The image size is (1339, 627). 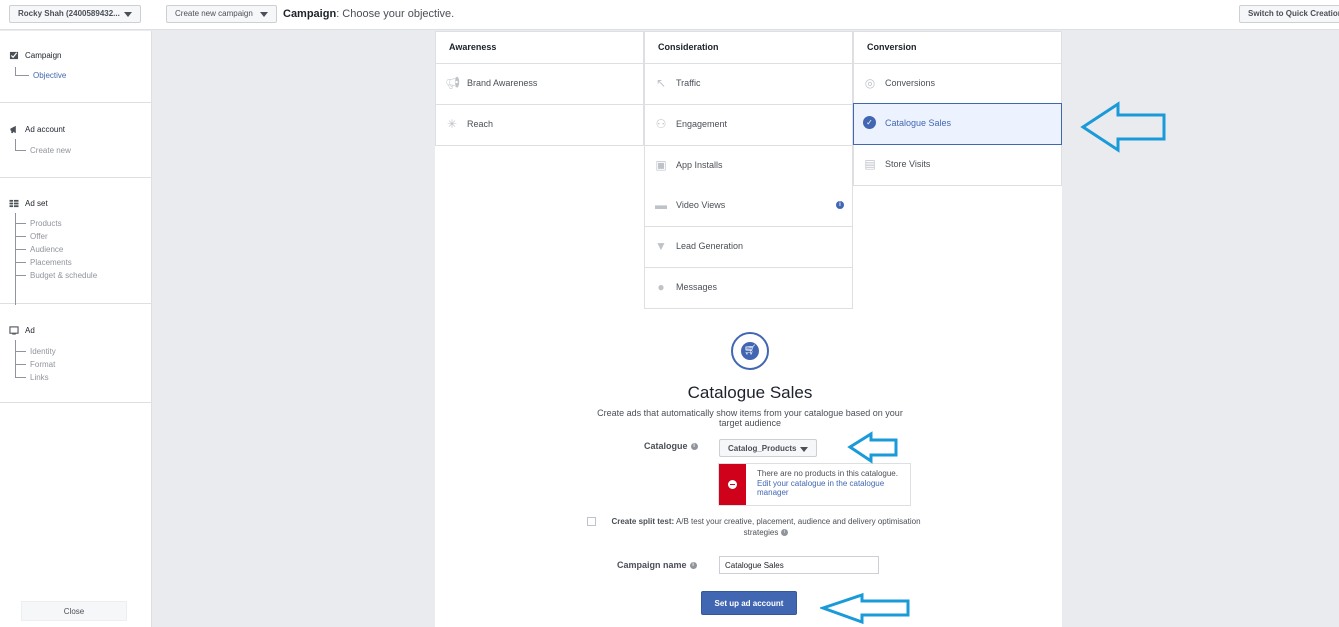 What do you see at coordinates (13, 130) in the screenshot?
I see `megaphone-icon` at bounding box center [13, 130].